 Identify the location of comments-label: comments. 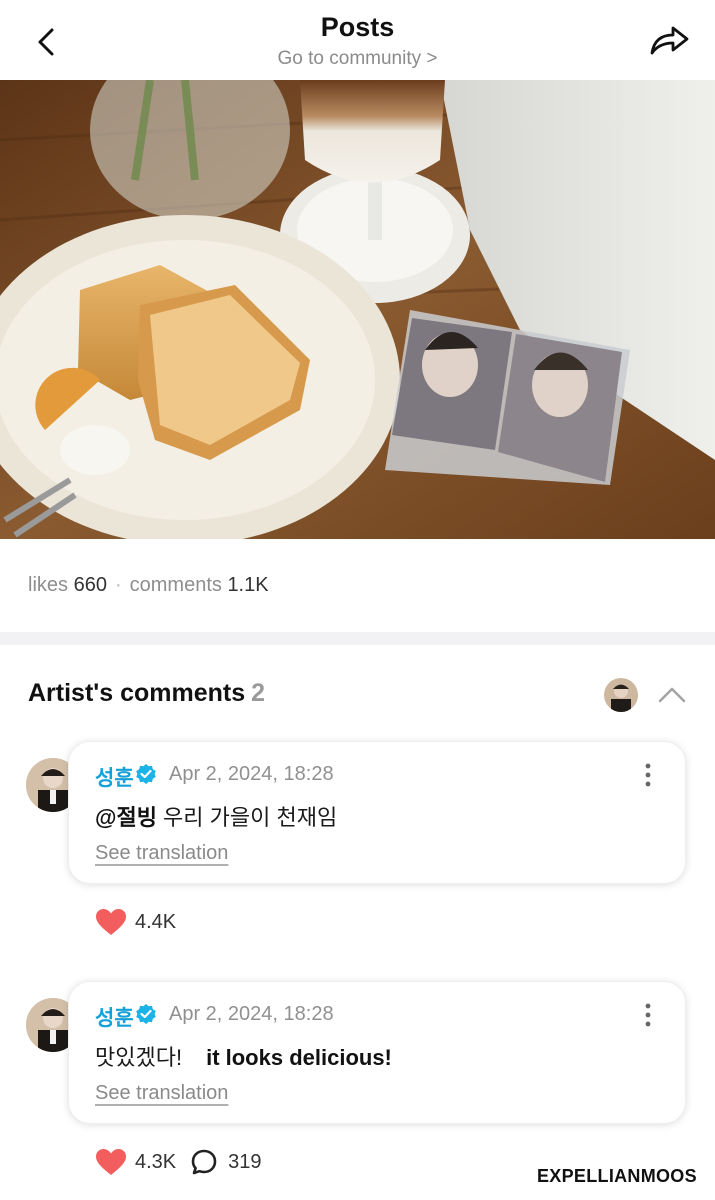
(175, 585).